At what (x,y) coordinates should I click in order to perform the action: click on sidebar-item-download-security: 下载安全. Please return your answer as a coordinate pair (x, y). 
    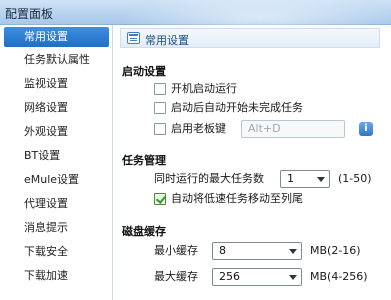
    Looking at the image, I should click on (56, 252).